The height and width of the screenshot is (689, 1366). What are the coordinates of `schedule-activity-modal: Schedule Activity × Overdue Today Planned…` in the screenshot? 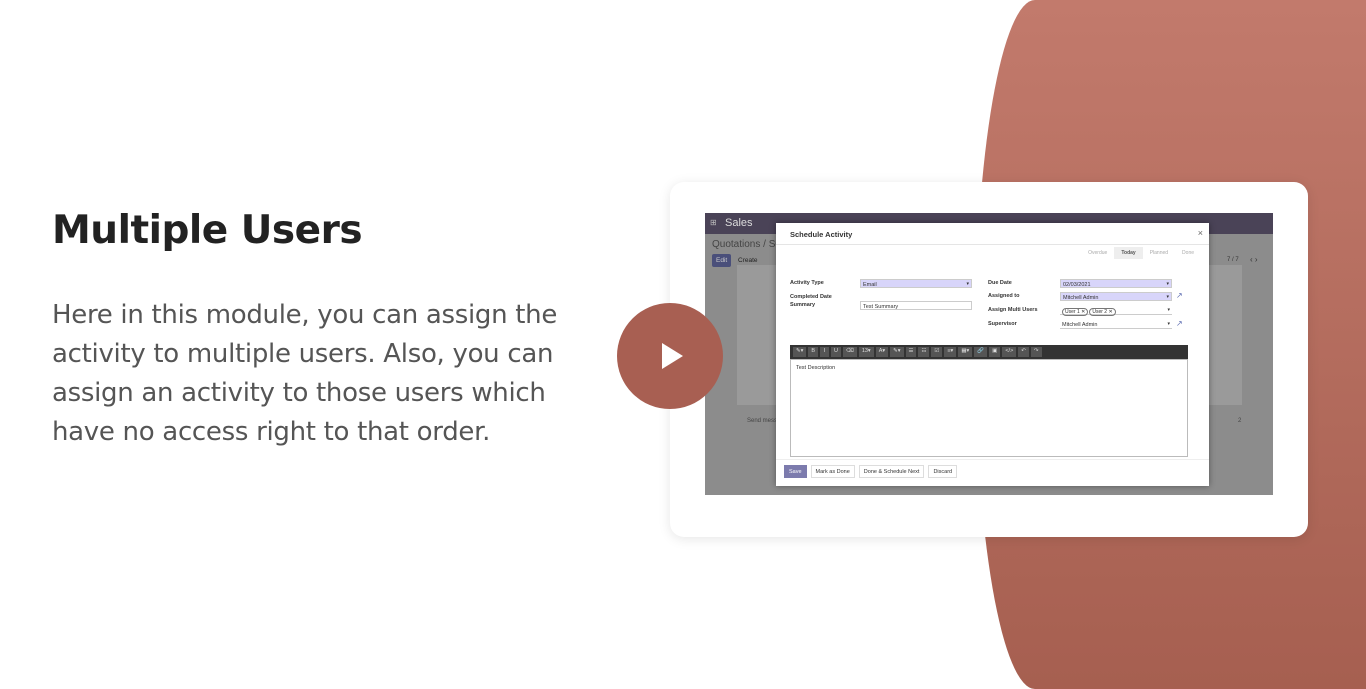 It's located at (992, 354).